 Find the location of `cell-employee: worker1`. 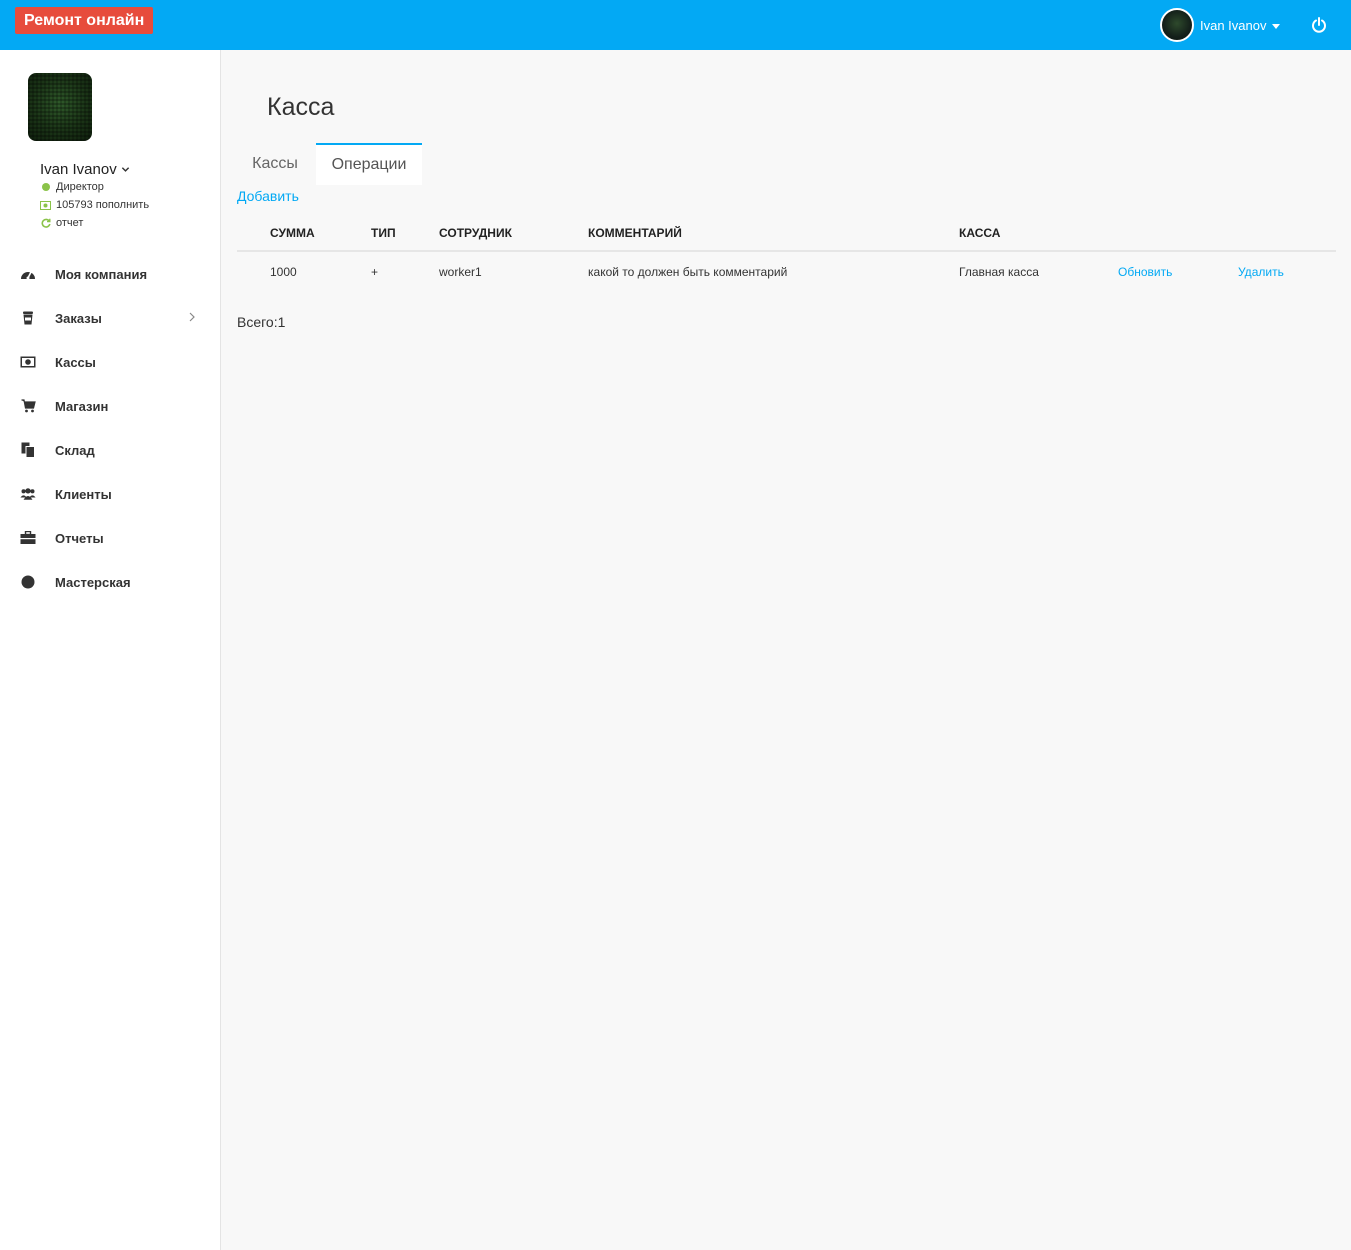

cell-employee: worker1 is located at coordinates (460, 272).